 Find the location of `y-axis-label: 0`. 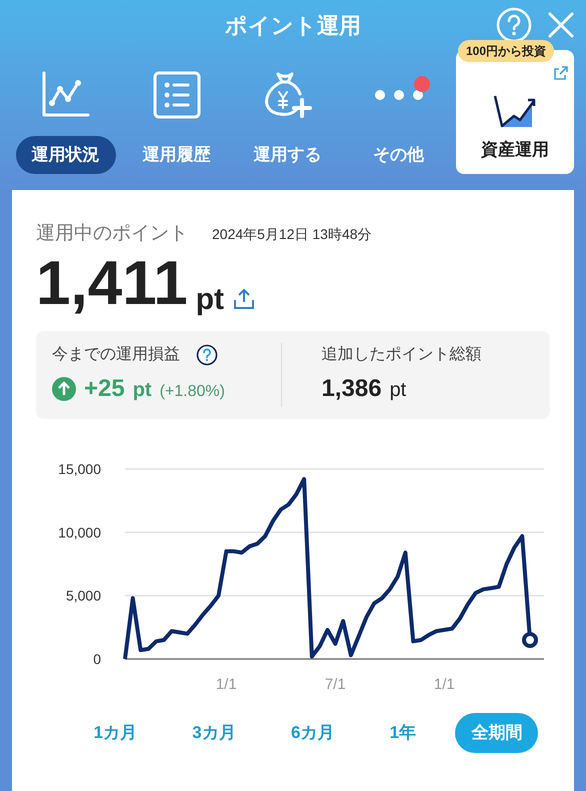

y-axis-label: 0 is located at coordinates (97, 658).